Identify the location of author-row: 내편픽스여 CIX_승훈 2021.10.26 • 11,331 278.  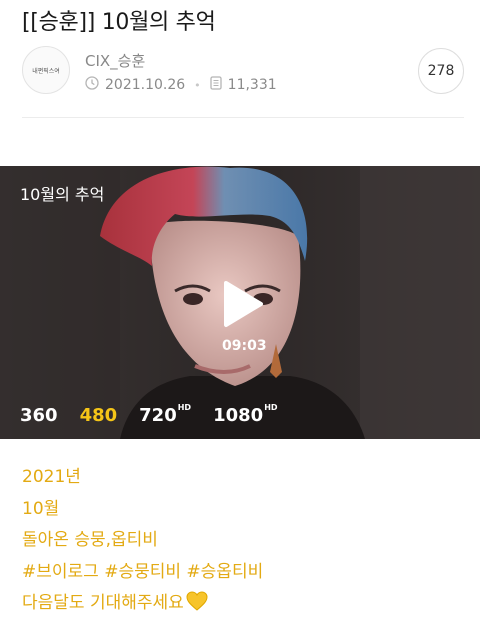
(243, 73).